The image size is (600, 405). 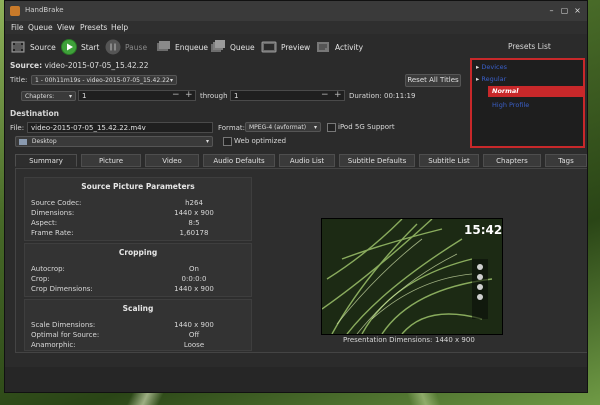 I want to click on source-button: Source, so click(x=33, y=47).